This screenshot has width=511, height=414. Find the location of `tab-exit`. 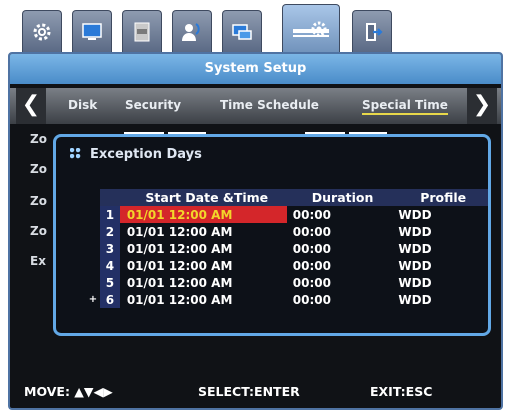

tab-exit is located at coordinates (372, 31).